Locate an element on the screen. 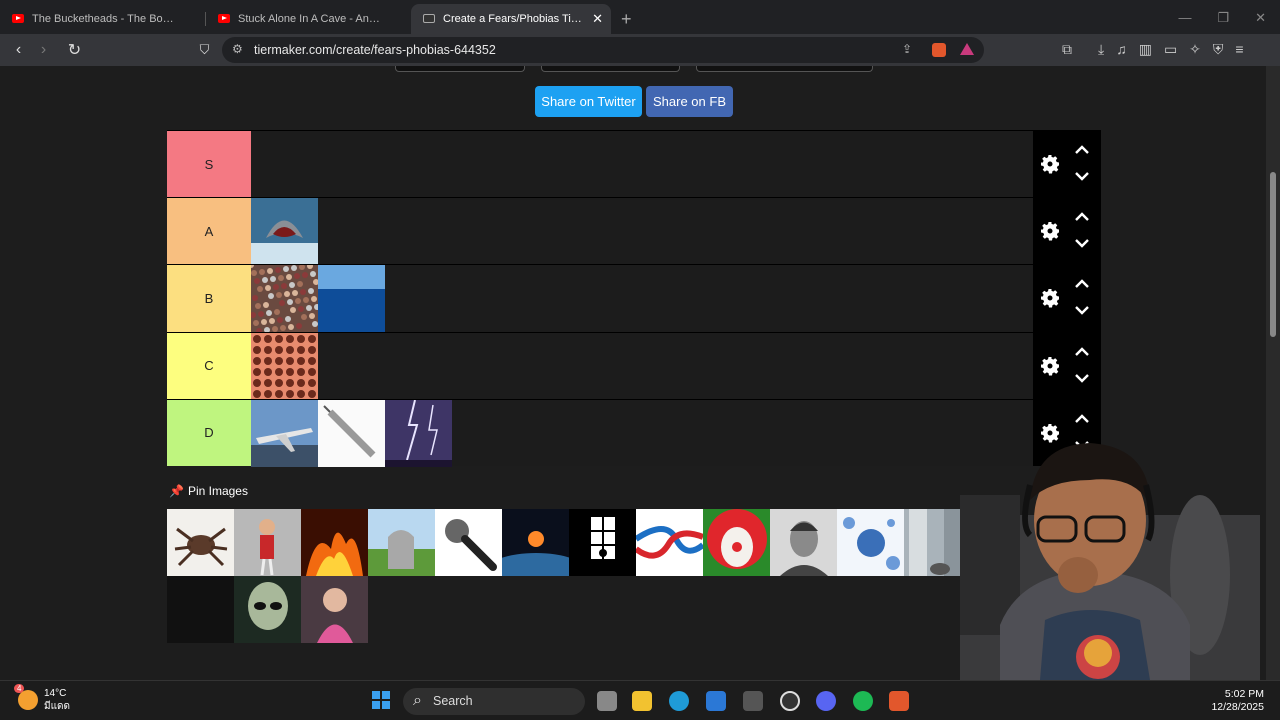 The height and width of the screenshot is (720, 1280). file-explorer-icon is located at coordinates (642, 701).